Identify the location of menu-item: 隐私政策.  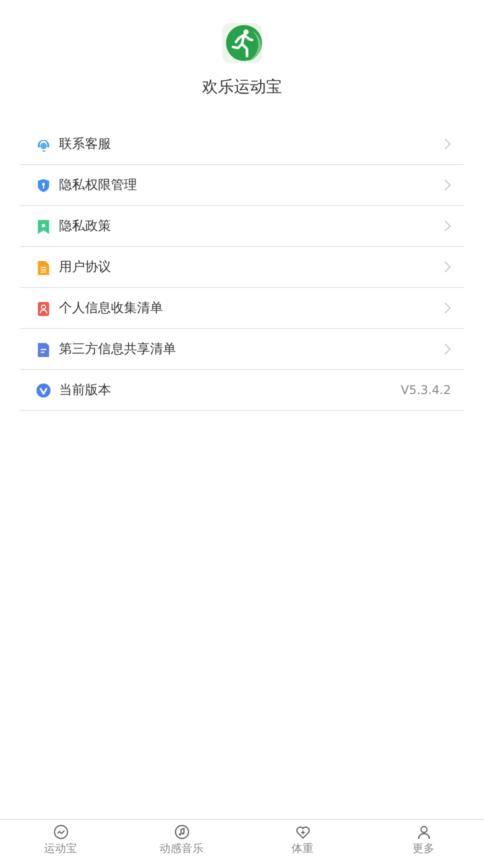
(242, 226).